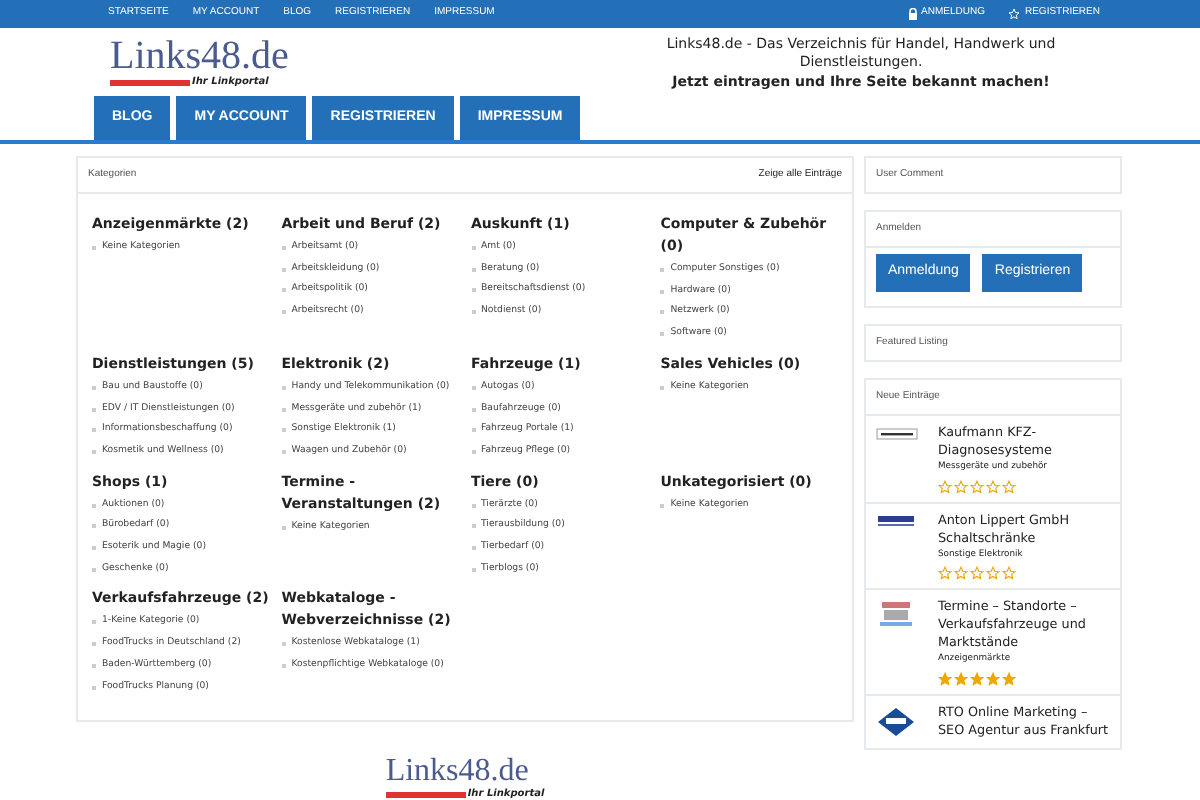  I want to click on lock-icon, so click(912, 14).